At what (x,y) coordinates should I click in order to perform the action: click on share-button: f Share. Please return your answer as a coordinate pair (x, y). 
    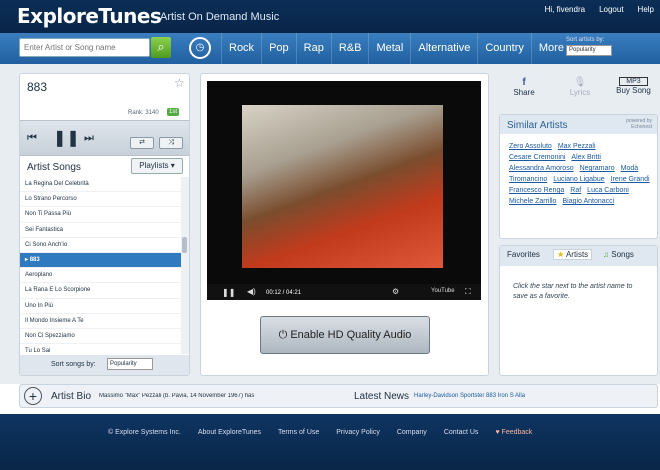
    Looking at the image, I should click on (524, 87).